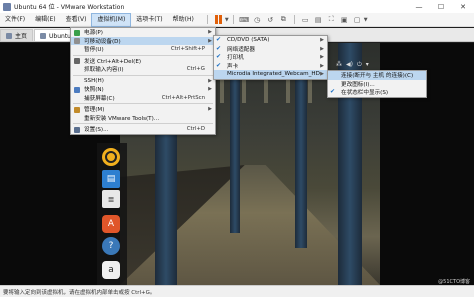  Describe the element at coordinates (45, 20) in the screenshot. I see `menu-edit: 编辑(E)` at that location.